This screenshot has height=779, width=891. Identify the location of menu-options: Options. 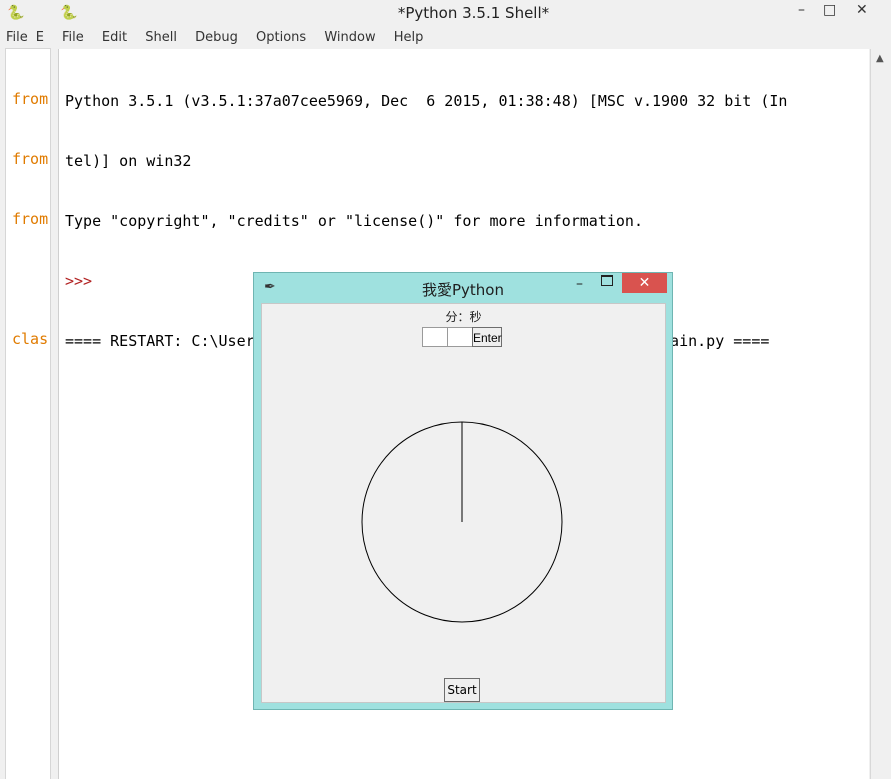
(281, 38).